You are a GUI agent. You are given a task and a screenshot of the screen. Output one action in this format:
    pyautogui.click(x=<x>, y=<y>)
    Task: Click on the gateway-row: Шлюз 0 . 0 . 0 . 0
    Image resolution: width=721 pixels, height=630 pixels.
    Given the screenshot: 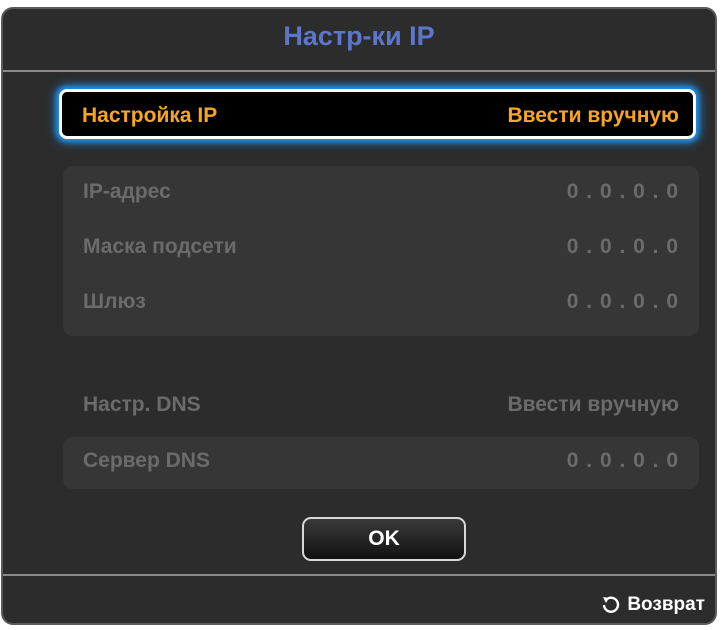 What is the action you would take?
    pyautogui.click(x=381, y=303)
    